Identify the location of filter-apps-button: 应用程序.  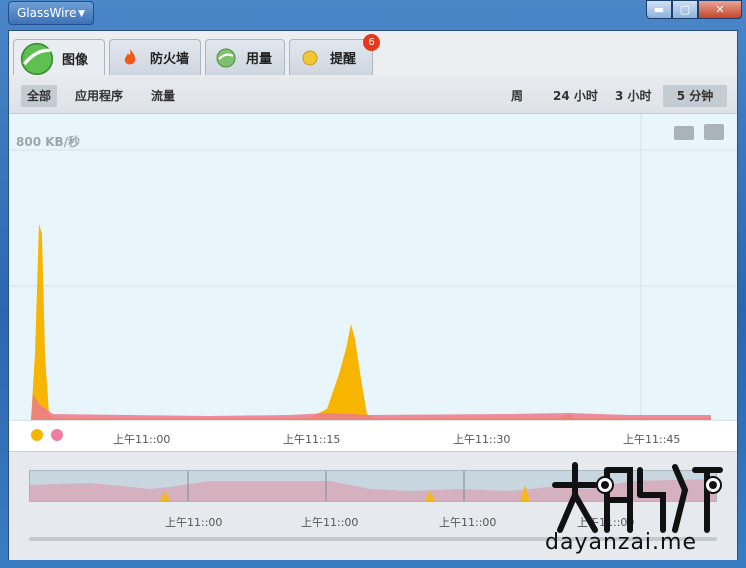
(99, 96).